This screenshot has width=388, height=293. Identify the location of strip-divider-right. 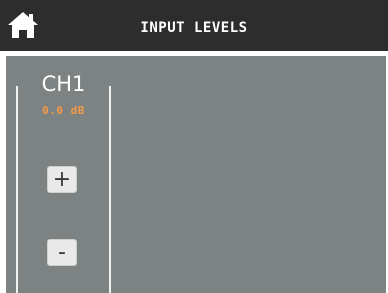
(110, 189).